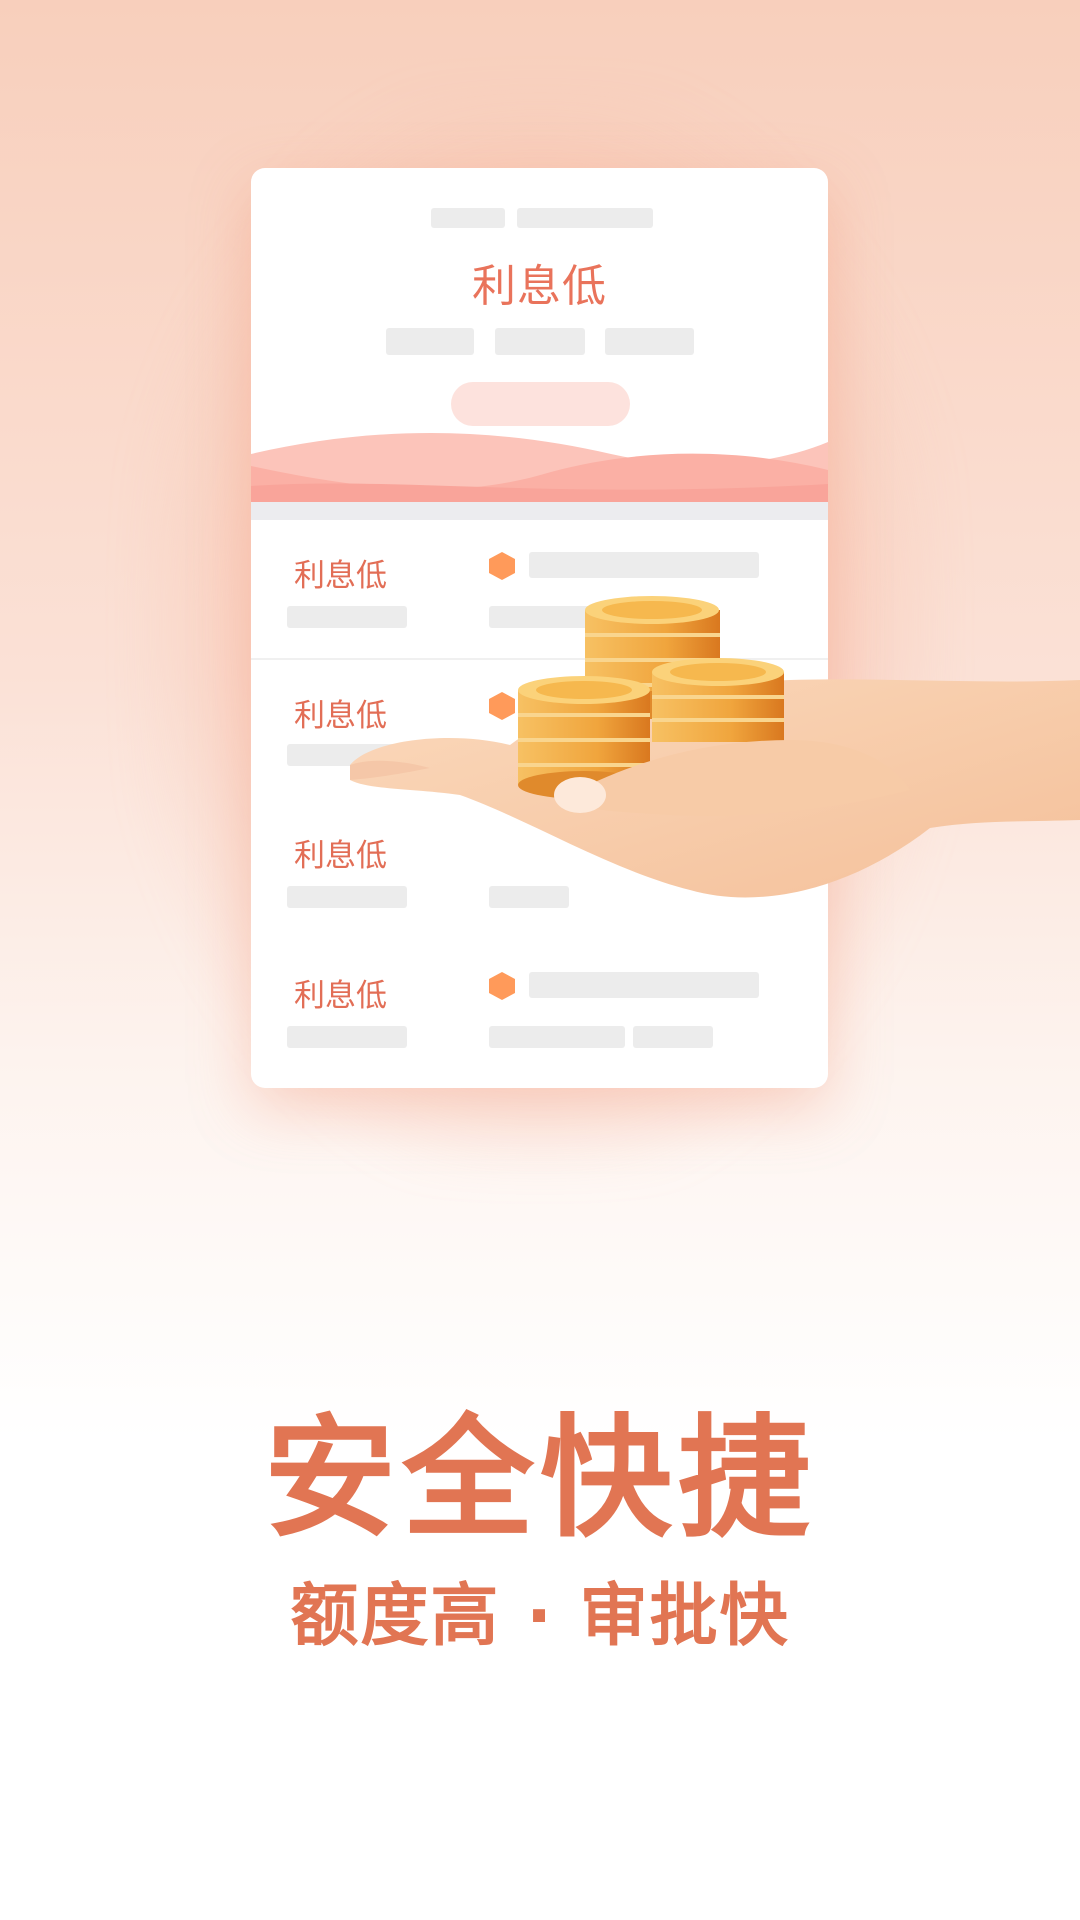 The image size is (1080, 1920). I want to click on card-separator-strip, so click(539, 511).